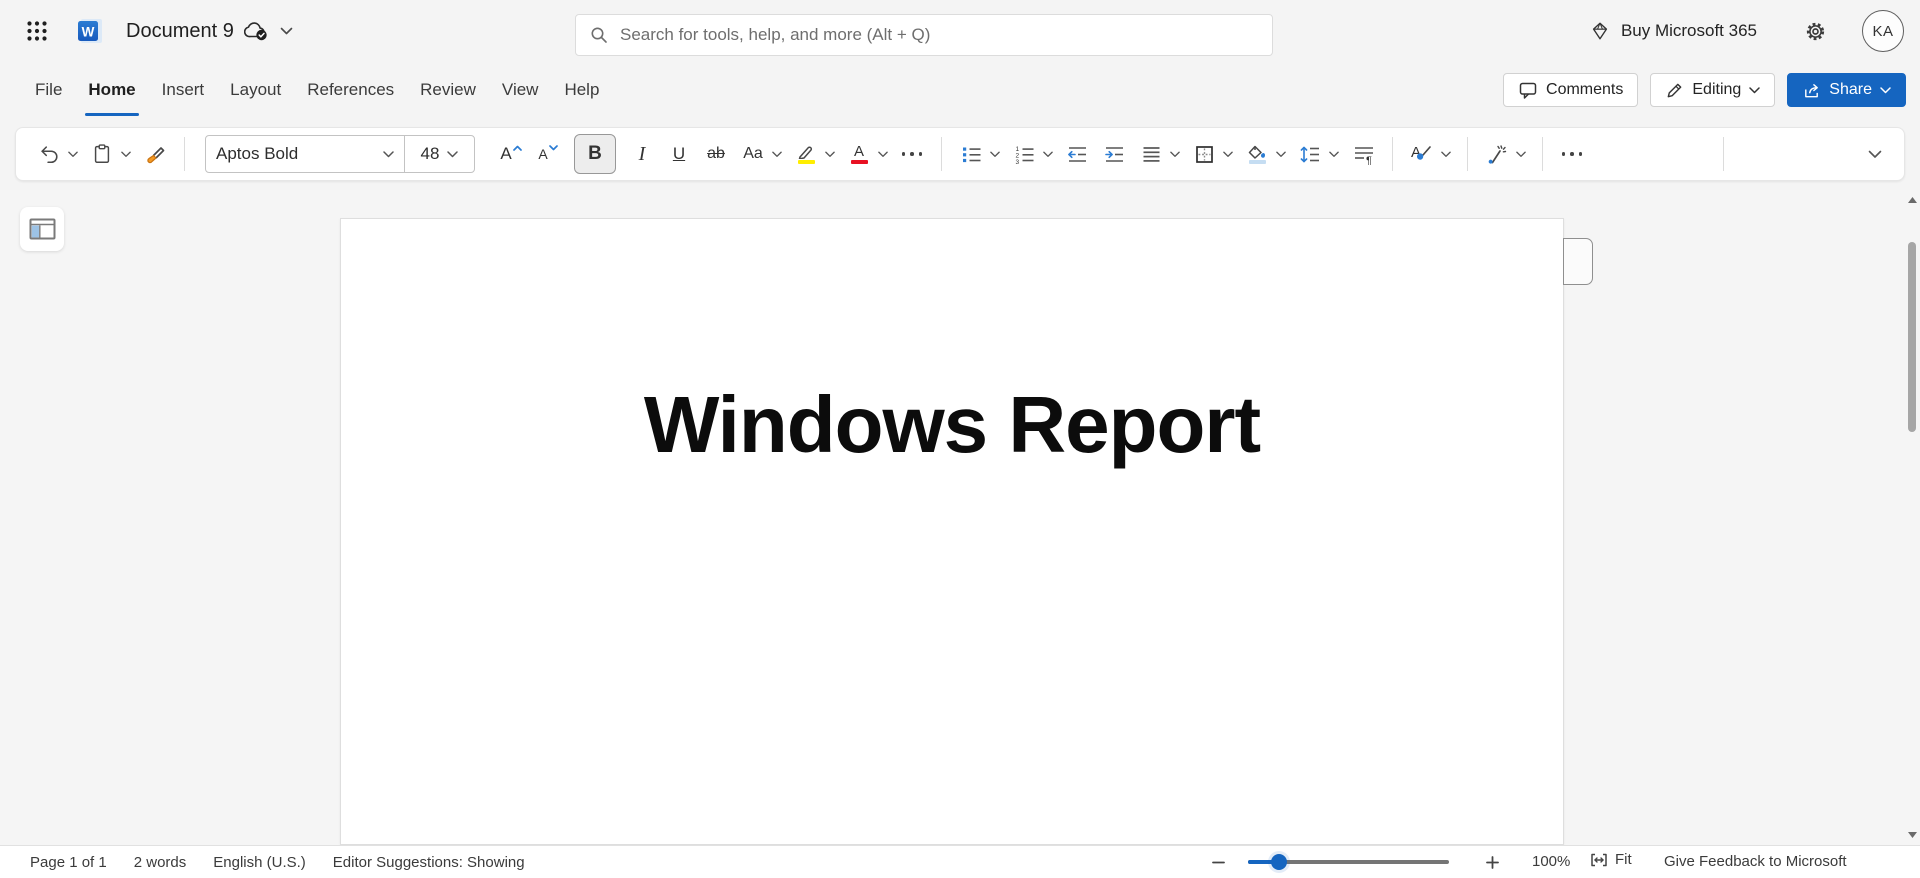 The image size is (1920, 878). I want to click on scroll-up-button, so click(1912, 200).